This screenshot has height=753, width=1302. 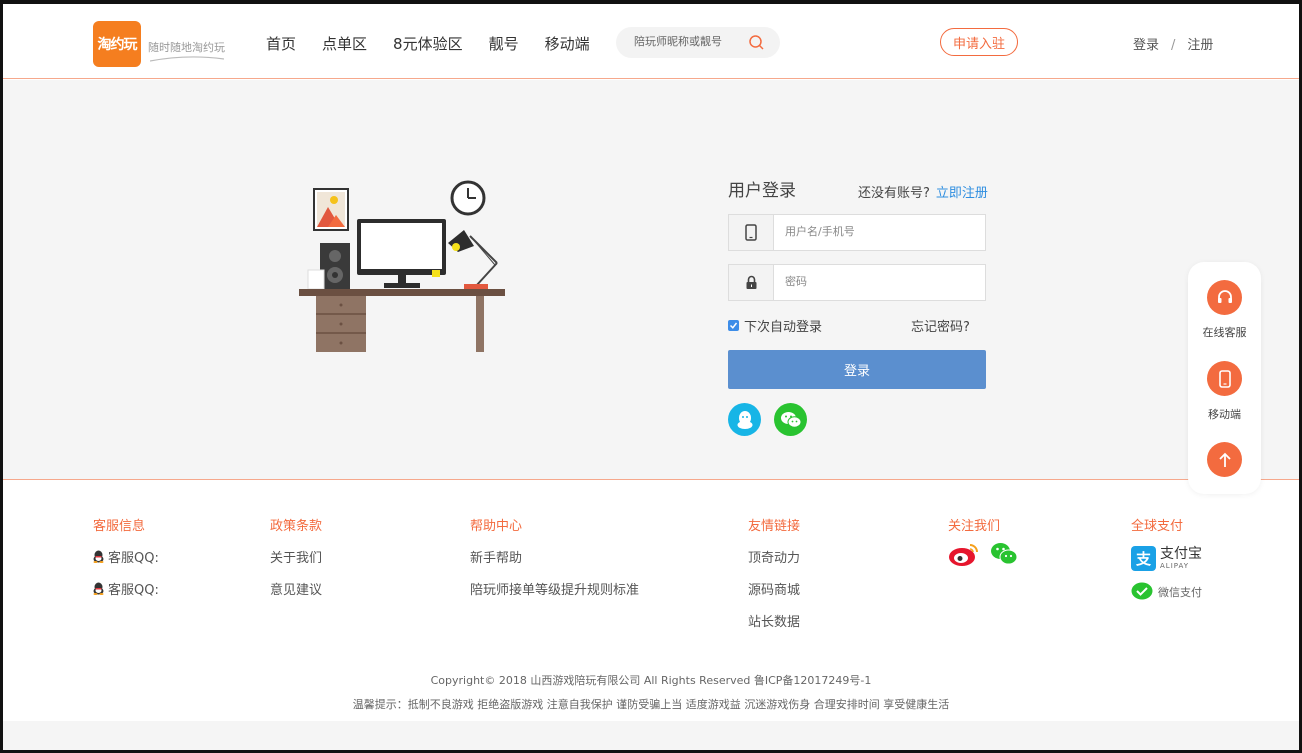 What do you see at coordinates (962, 193) in the screenshot?
I see `register-now-link: 立即注册` at bounding box center [962, 193].